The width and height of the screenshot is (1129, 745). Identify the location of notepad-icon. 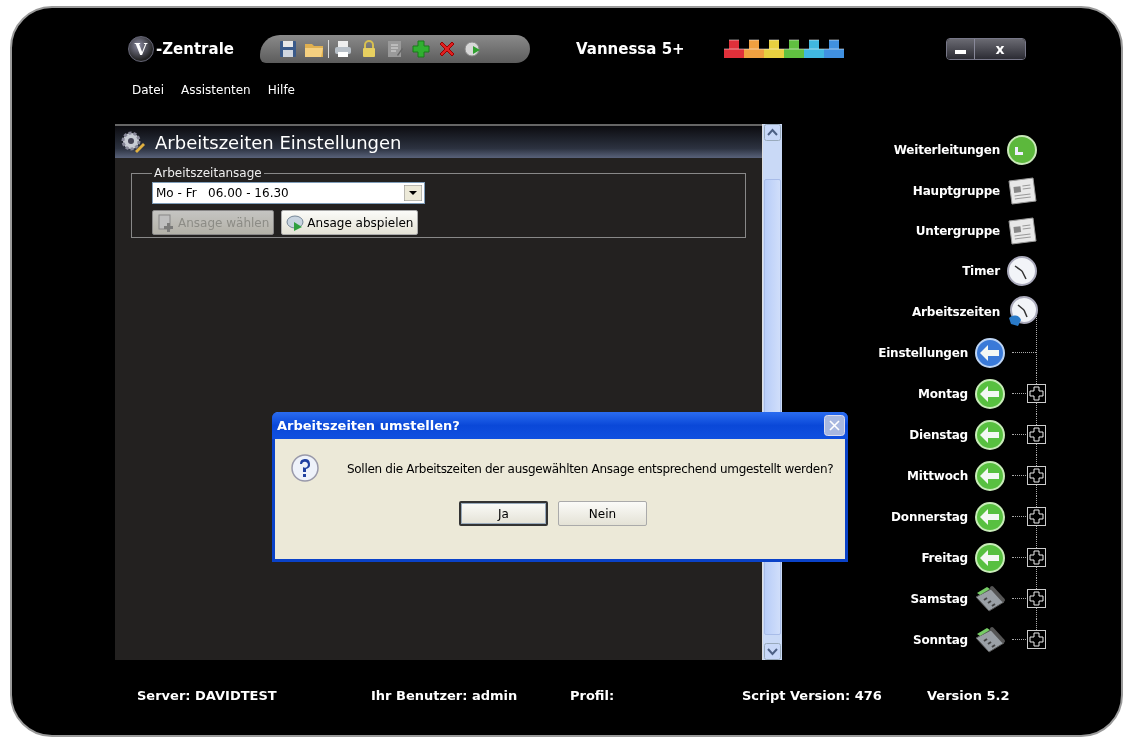
(395, 49).